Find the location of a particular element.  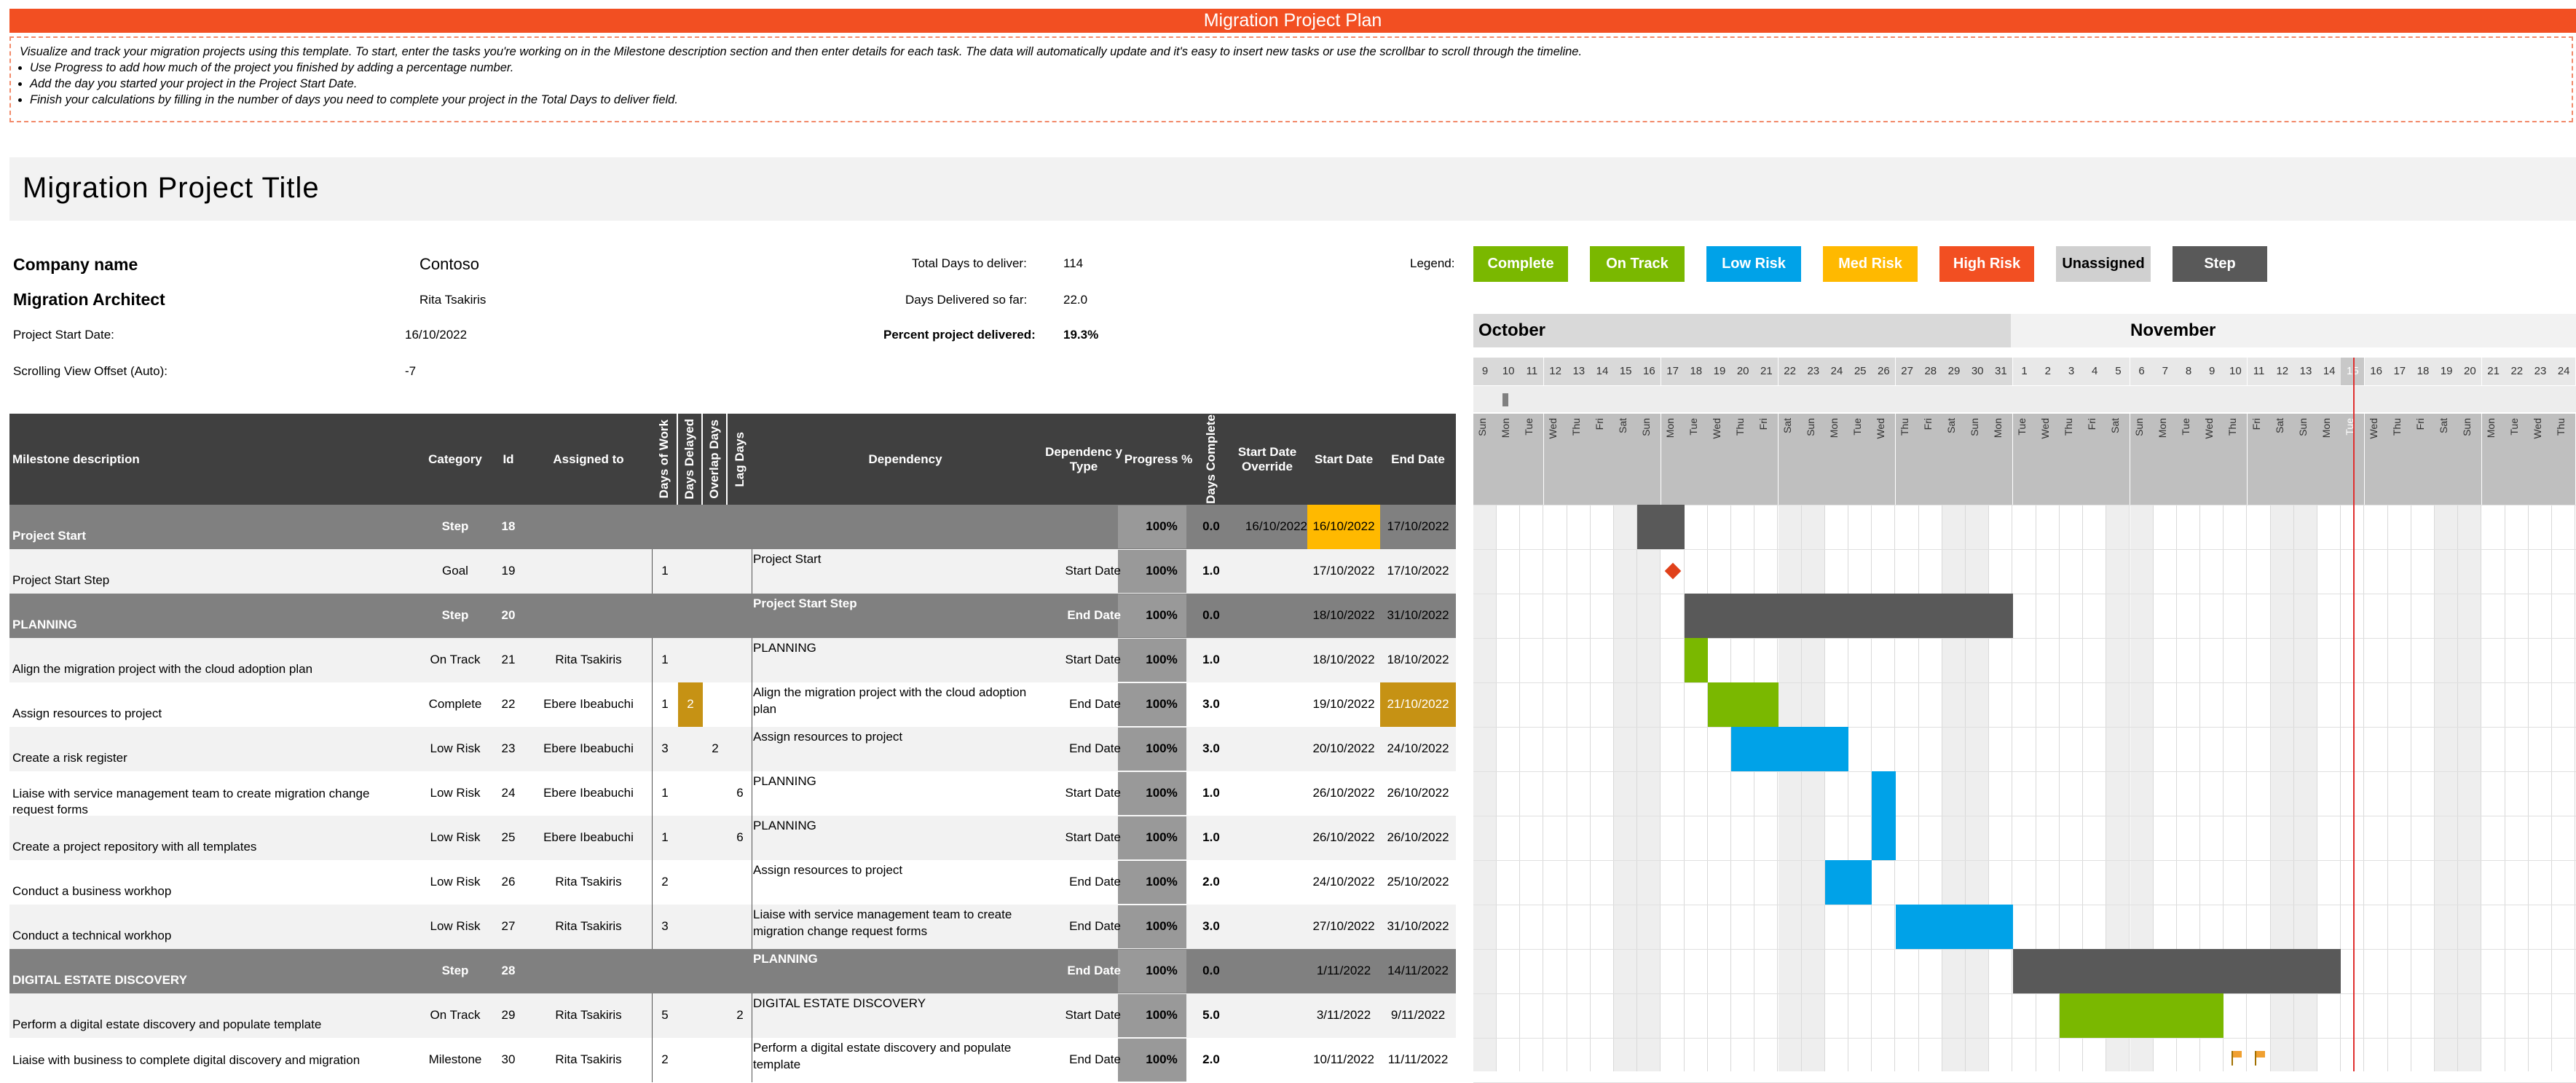

cell-del: 2 is located at coordinates (690, 704).